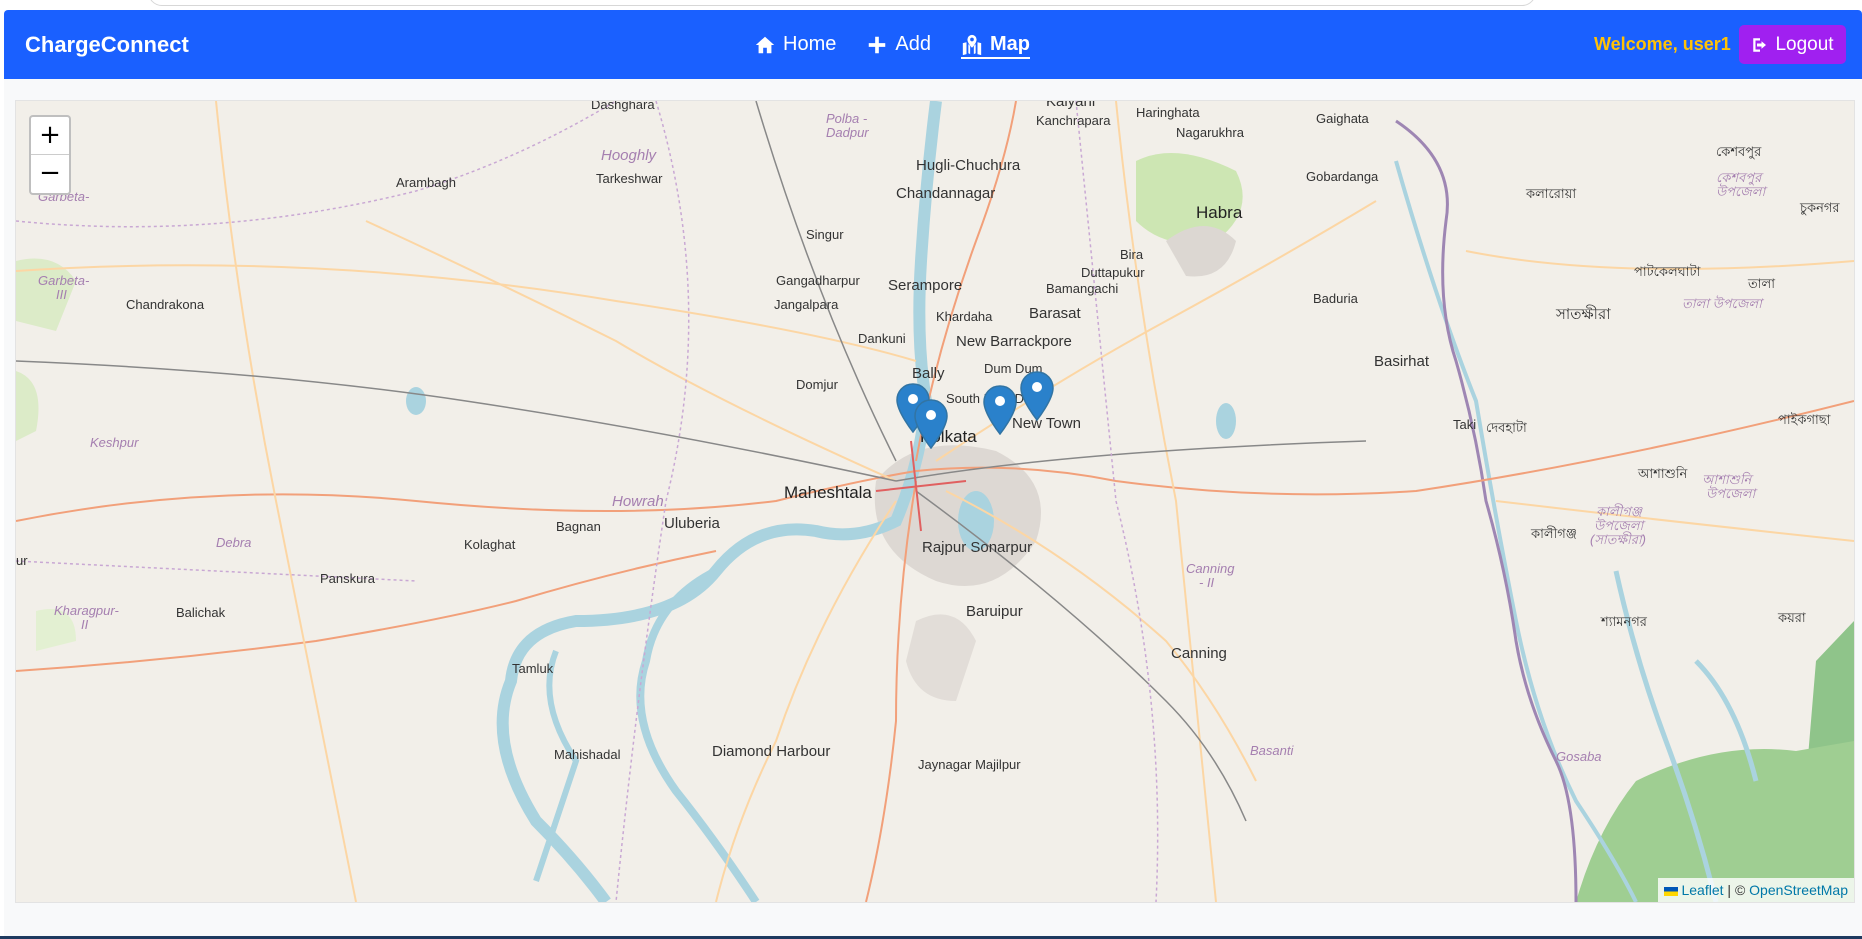  I want to click on place-label: Maheshtala, so click(828, 492).